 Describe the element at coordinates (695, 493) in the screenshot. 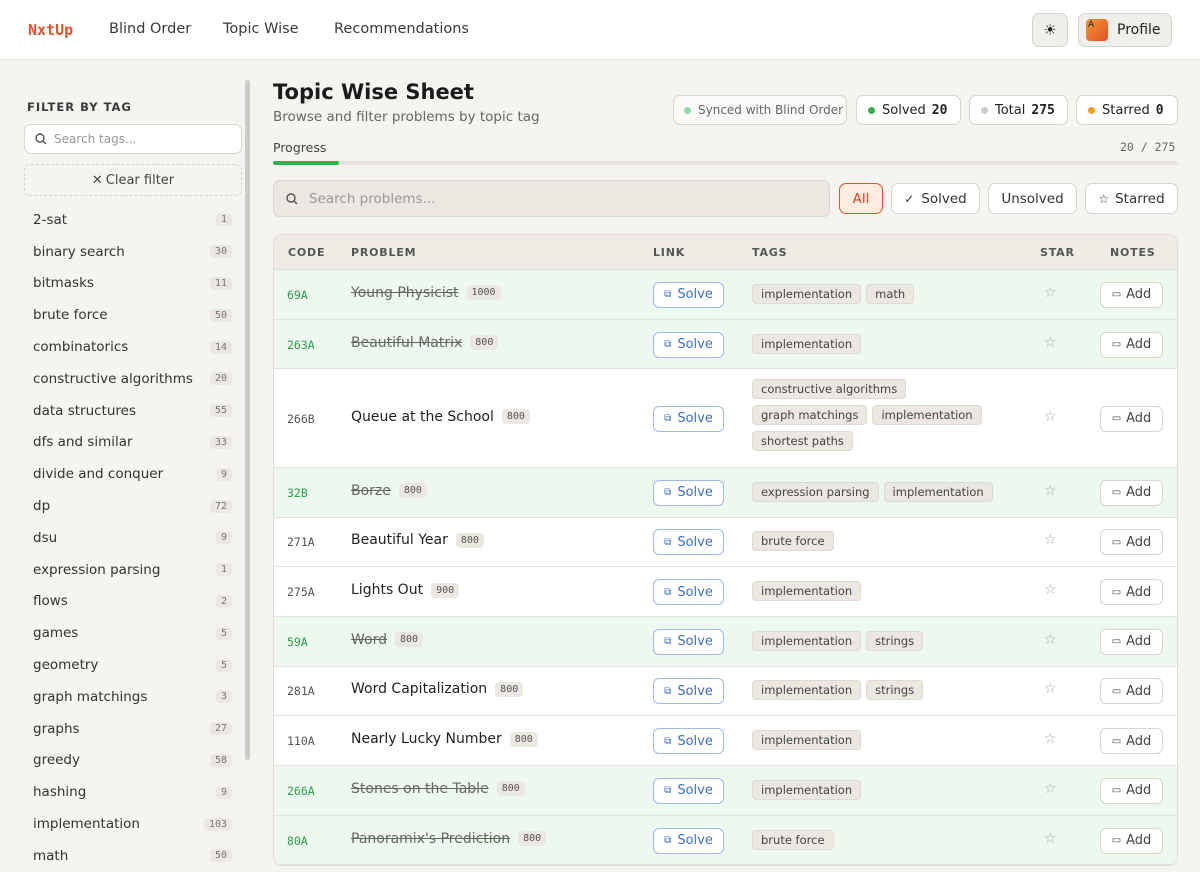

I see `solve-label: Solve` at that location.